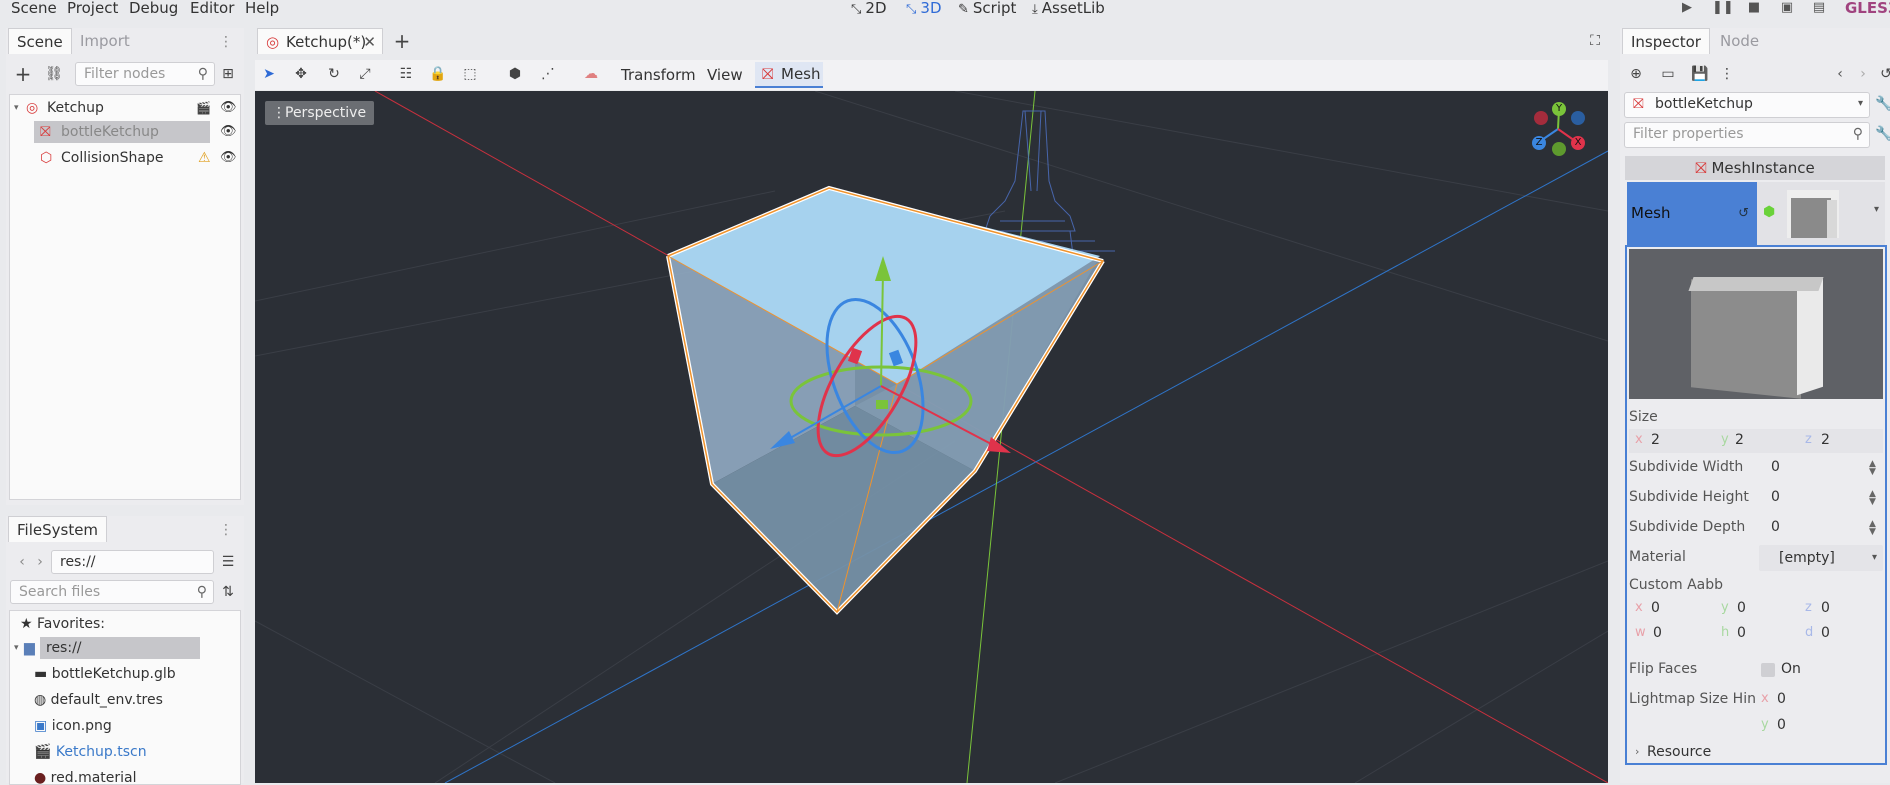 The height and width of the screenshot is (785, 1890). Describe the element at coordinates (869, 9) in the screenshot. I see `workspace-2d-button: ⤡ 2D` at that location.